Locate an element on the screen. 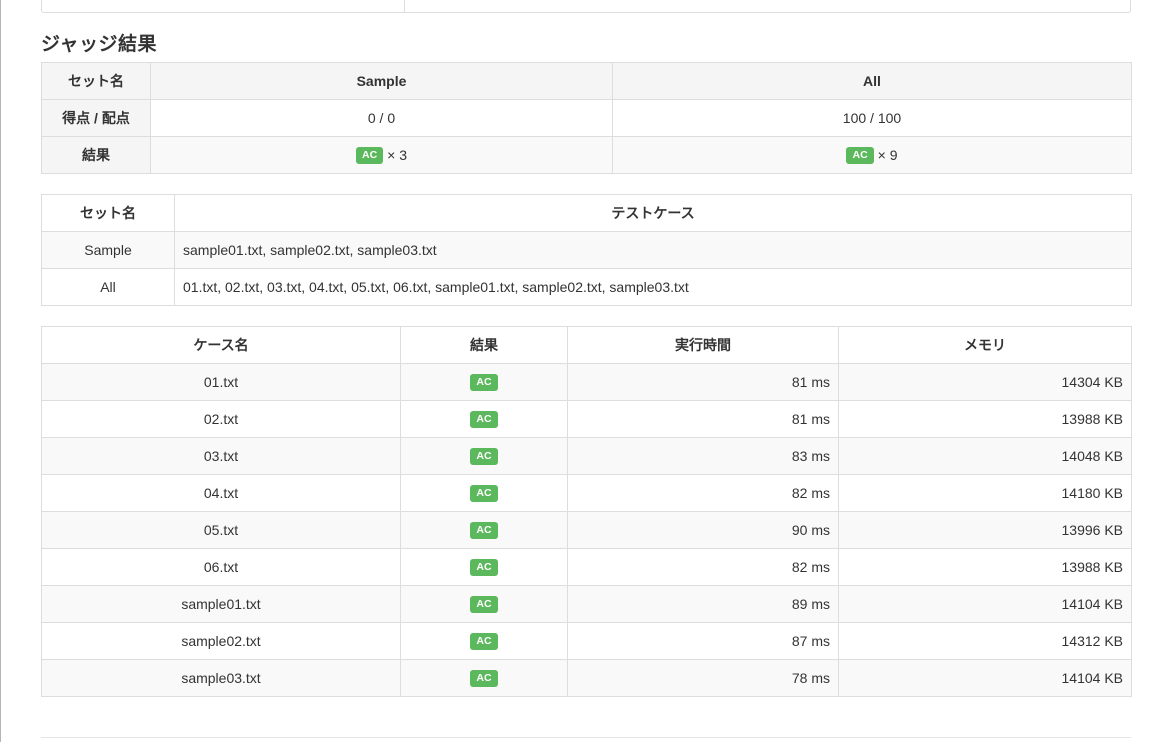  left-border-line is located at coordinates (0, 371).